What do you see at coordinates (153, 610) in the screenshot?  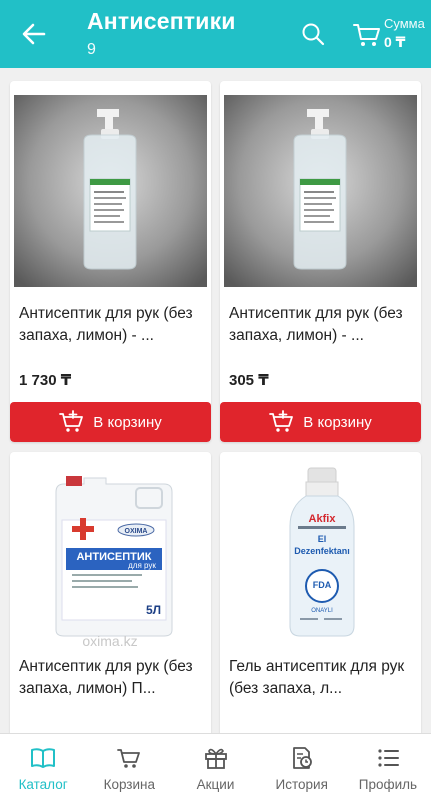 I see `canister-volume-text: 5Л` at bounding box center [153, 610].